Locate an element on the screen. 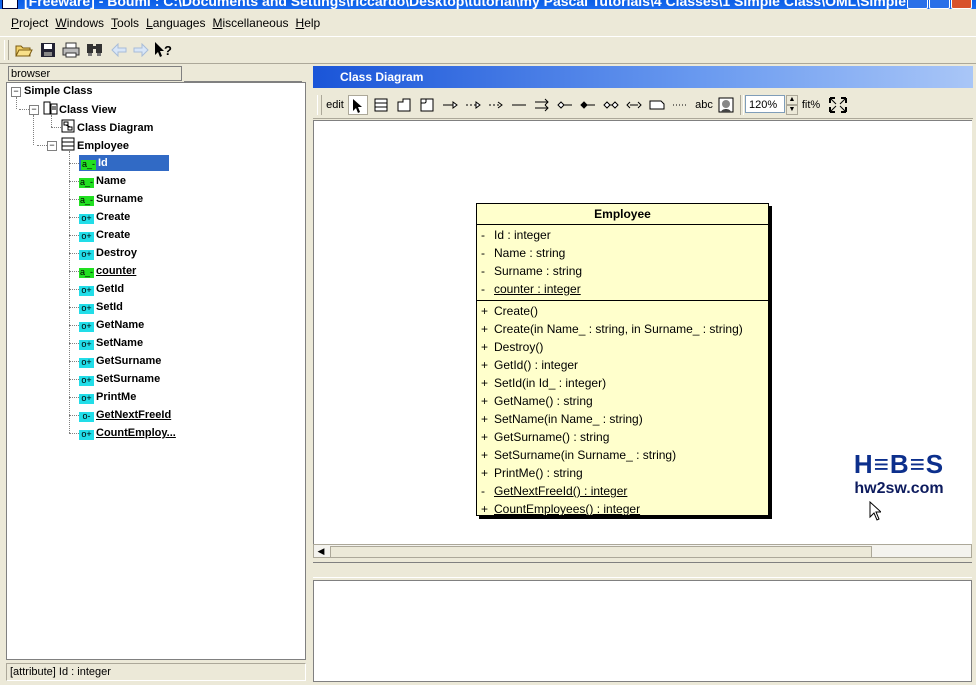 The width and height of the screenshot is (976, 685). uml-attribute: - Id : integer is located at coordinates (622, 235).